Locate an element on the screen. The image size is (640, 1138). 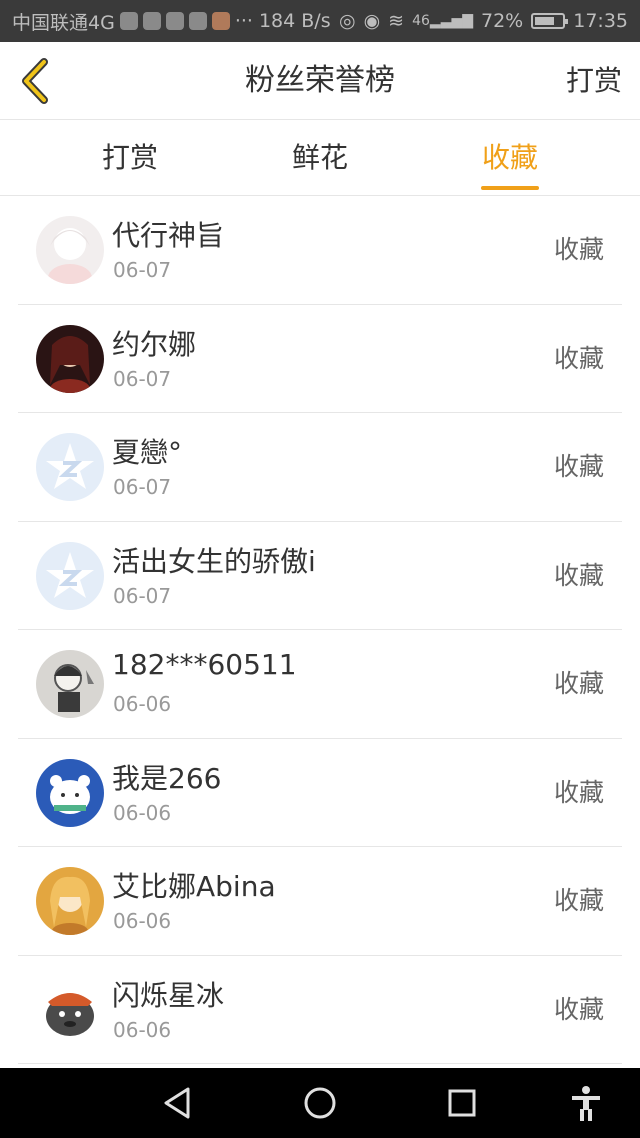
list-item: 我是266 06-06 收藏 is located at coordinates (320, 793).